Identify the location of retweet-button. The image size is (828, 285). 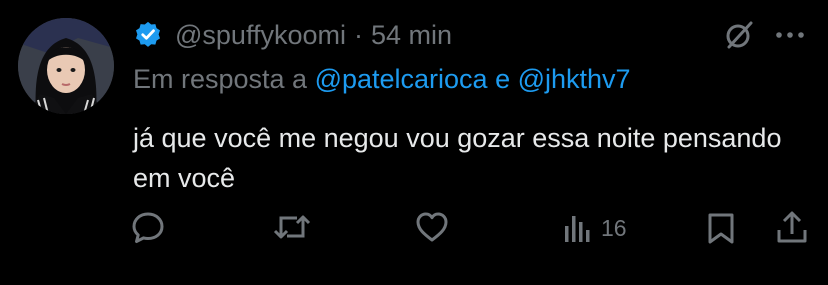
(292, 227).